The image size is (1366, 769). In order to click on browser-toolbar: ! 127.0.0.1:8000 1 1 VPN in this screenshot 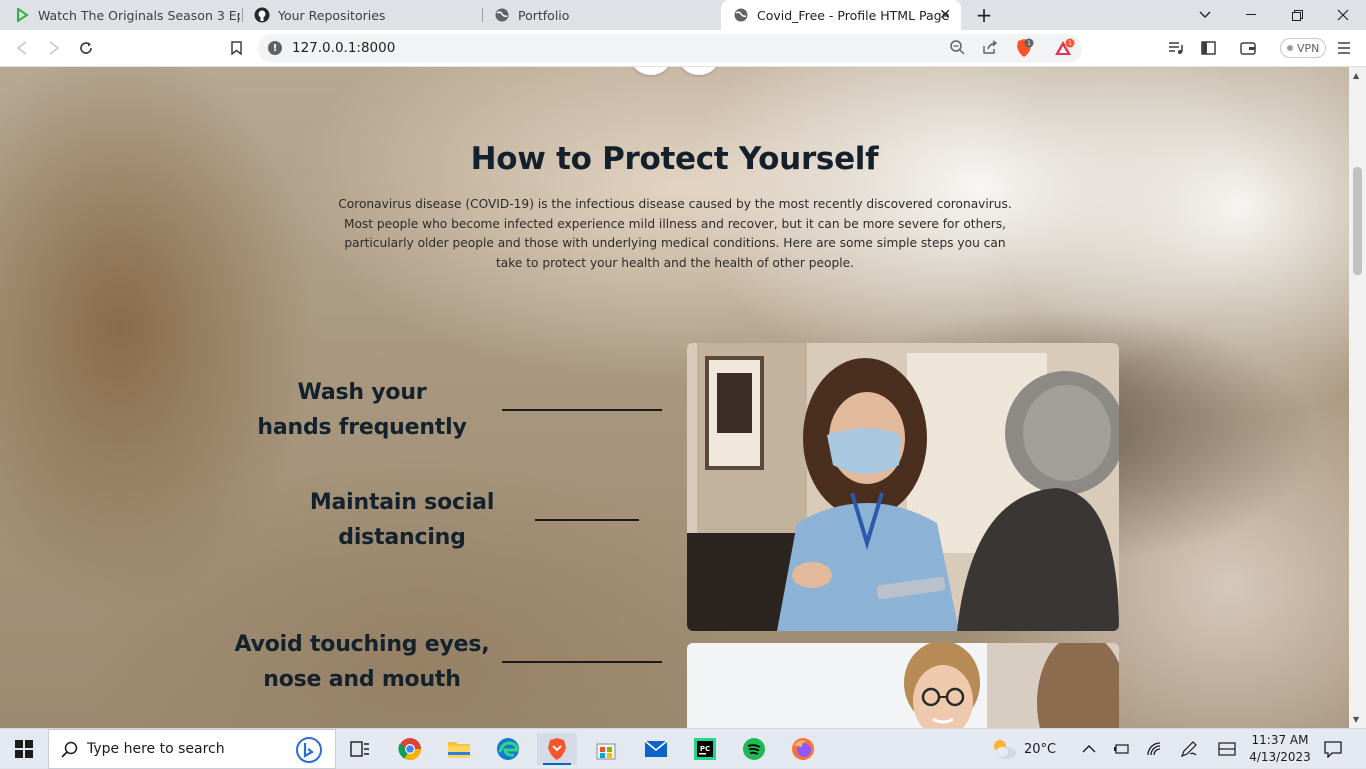, I will do `click(683, 48)`.